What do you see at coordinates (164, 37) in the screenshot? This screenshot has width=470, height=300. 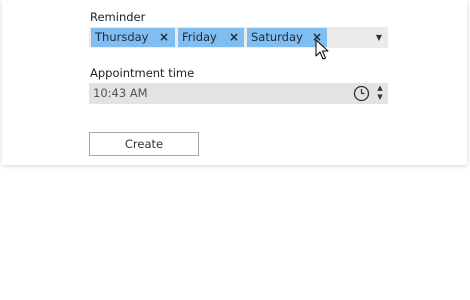 I see `tag-remove-thursday-icon: ×` at bounding box center [164, 37].